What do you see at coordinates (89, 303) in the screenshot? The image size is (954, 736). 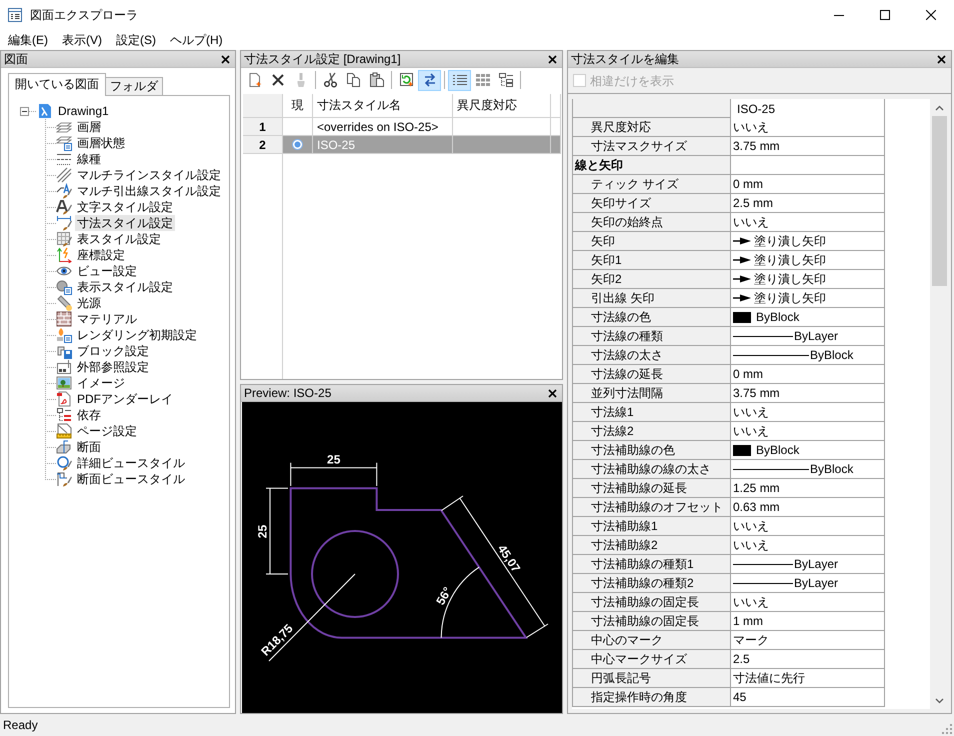 I see `tree-item: 光源` at bounding box center [89, 303].